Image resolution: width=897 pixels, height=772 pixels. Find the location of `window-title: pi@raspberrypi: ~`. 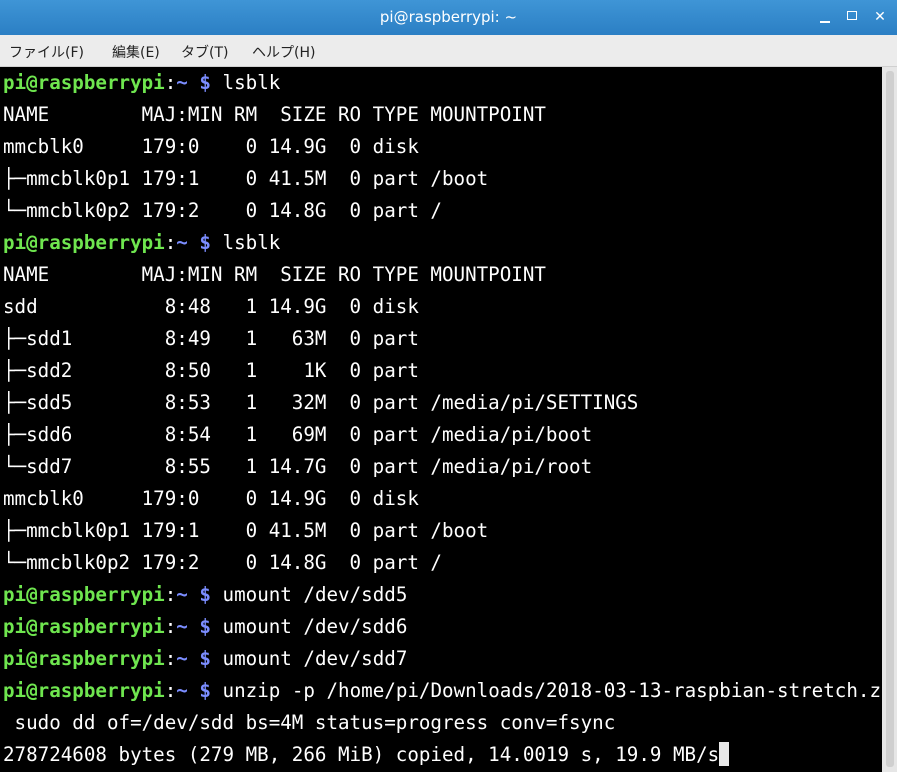

window-title: pi@raspberrypi: ~ is located at coordinates (448, 17).